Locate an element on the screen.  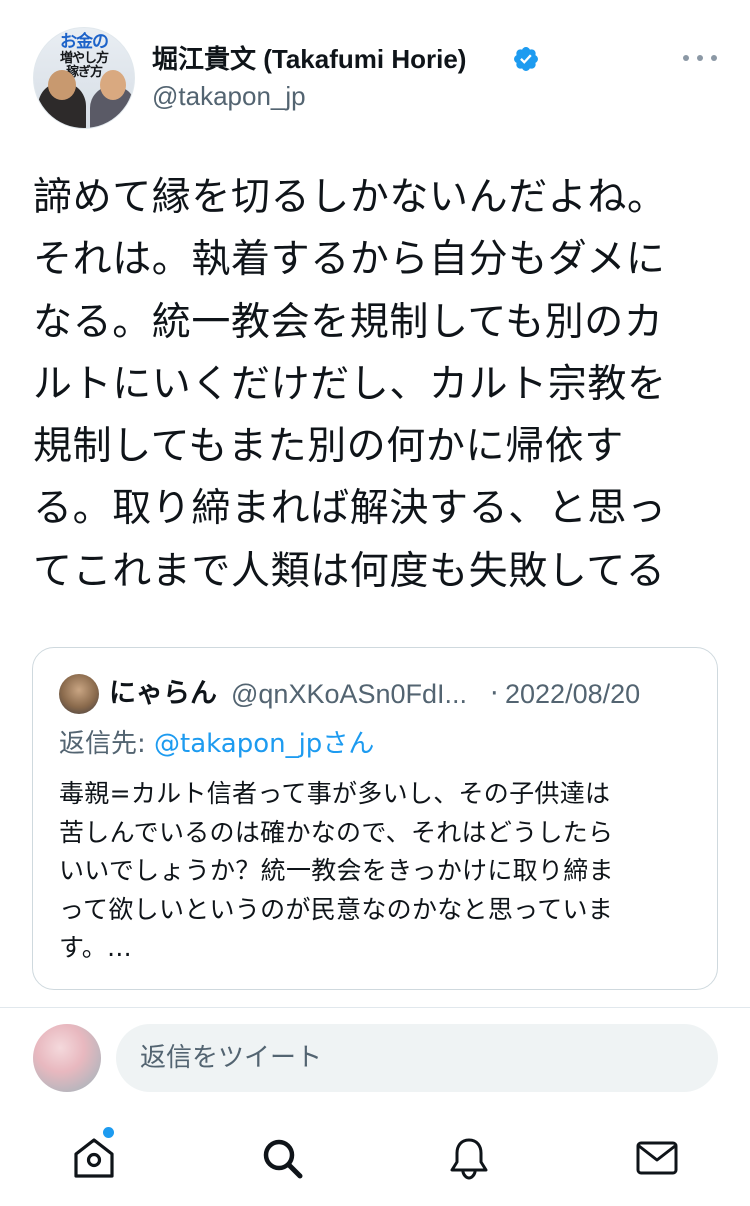
notifications-icon is located at coordinates (469, 1159).